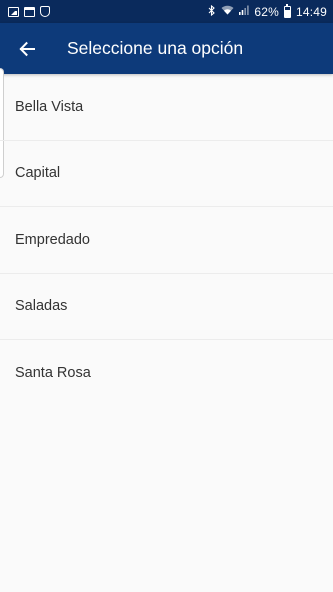  Describe the element at coordinates (311, 11) in the screenshot. I see `status-time: 14:49` at that location.